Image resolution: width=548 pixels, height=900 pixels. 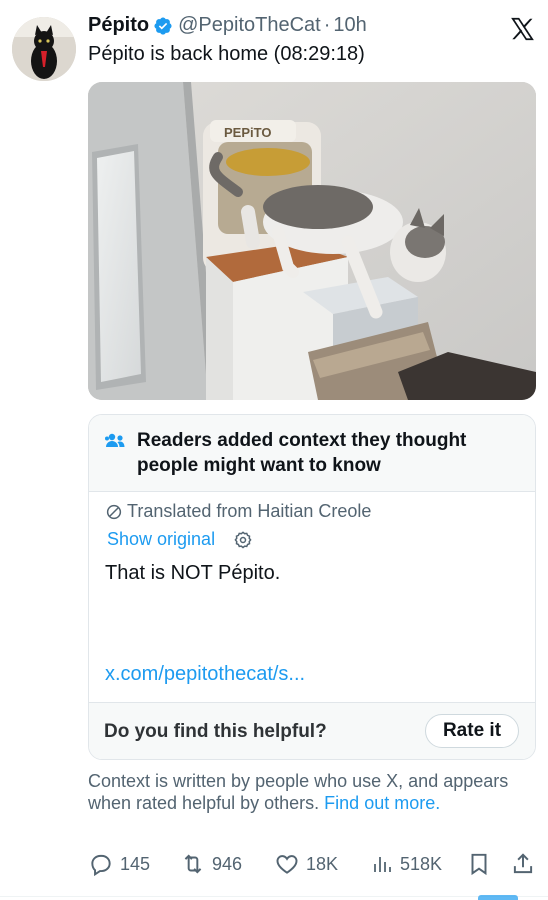 I want to click on tweet-header: Pépito @PepitoTheCat · 10h, so click(x=227, y=25).